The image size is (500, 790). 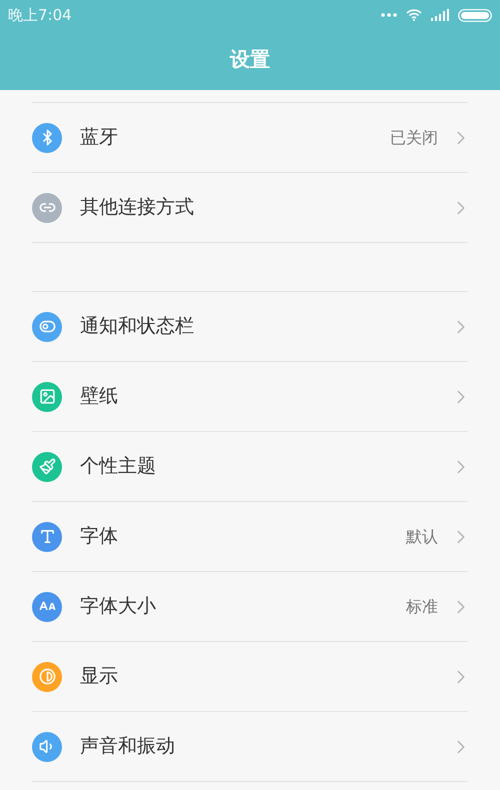 I want to click on setting-label: 声音和振动, so click(x=128, y=747).